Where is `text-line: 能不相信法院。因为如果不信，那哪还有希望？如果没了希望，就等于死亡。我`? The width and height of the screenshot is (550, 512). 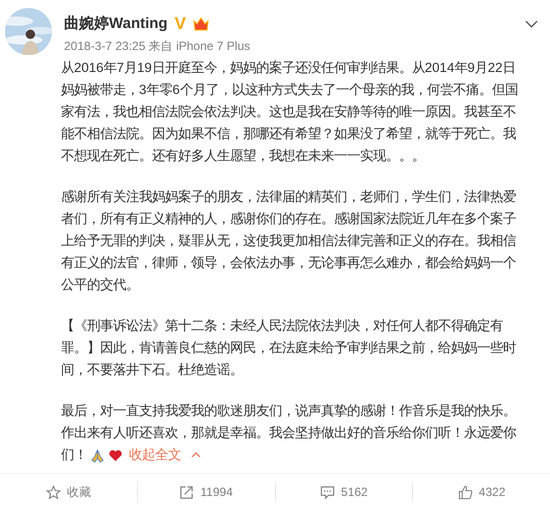 text-line: 能不相信法院。因为如果不信，那哪还有希望？如果没了希望，就等于死亡。我 is located at coordinates (288, 134).